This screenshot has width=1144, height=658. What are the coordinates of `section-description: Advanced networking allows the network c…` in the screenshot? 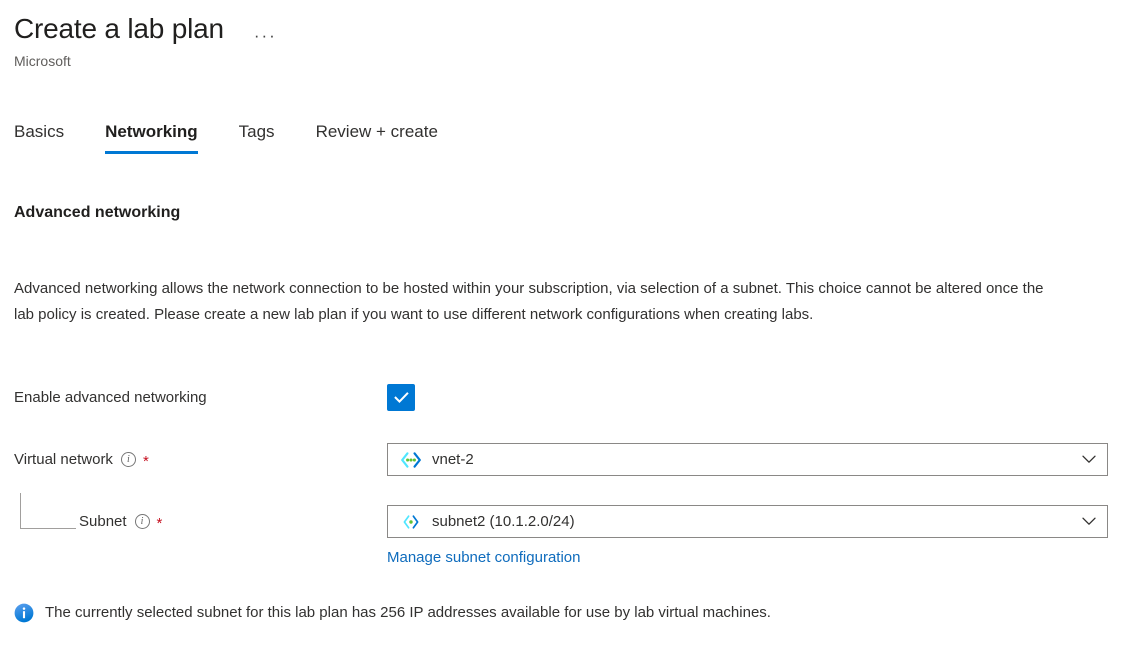 It's located at (529, 301).